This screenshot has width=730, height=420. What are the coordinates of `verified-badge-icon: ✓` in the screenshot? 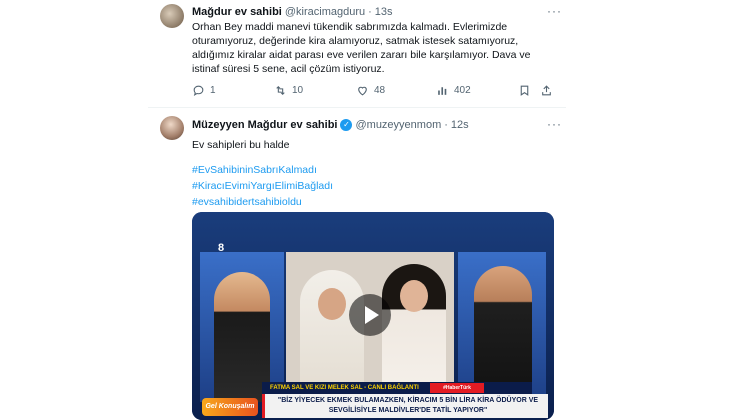 It's located at (346, 125).